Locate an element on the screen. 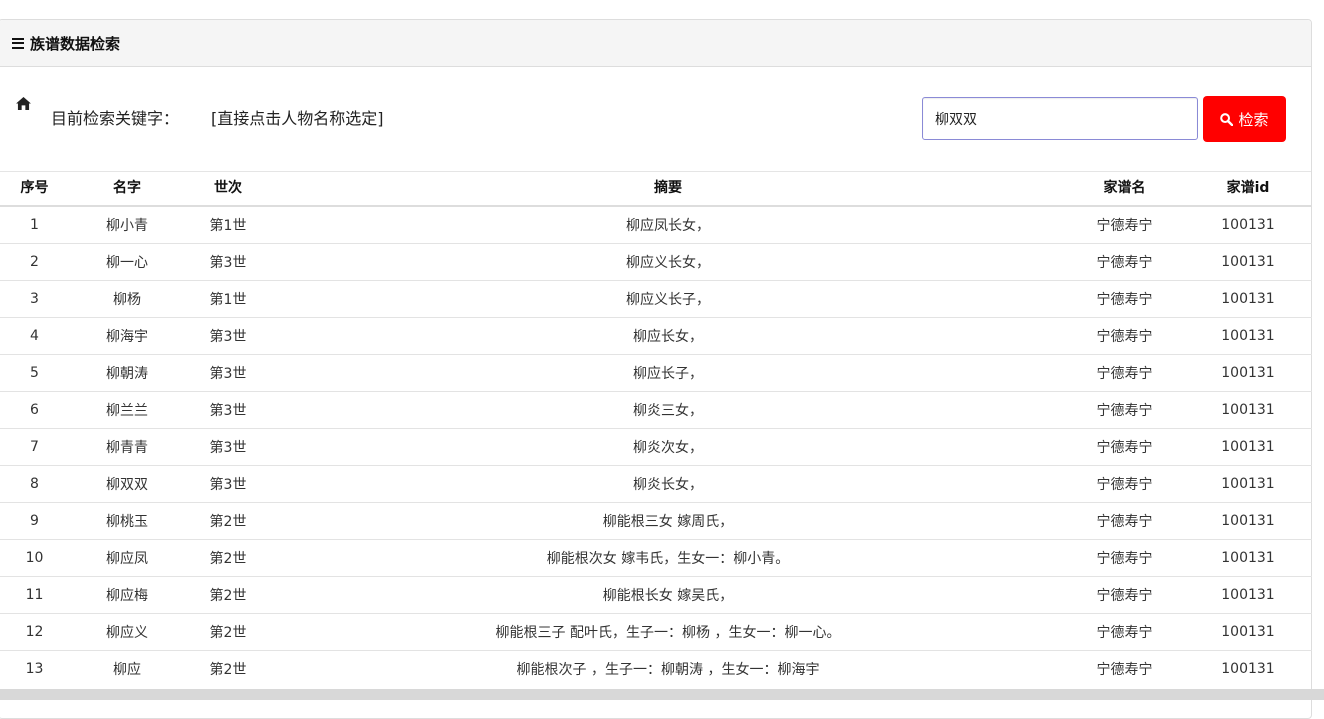 This screenshot has width=1324, height=719. col-header-name: 名字 is located at coordinates (127, 188).